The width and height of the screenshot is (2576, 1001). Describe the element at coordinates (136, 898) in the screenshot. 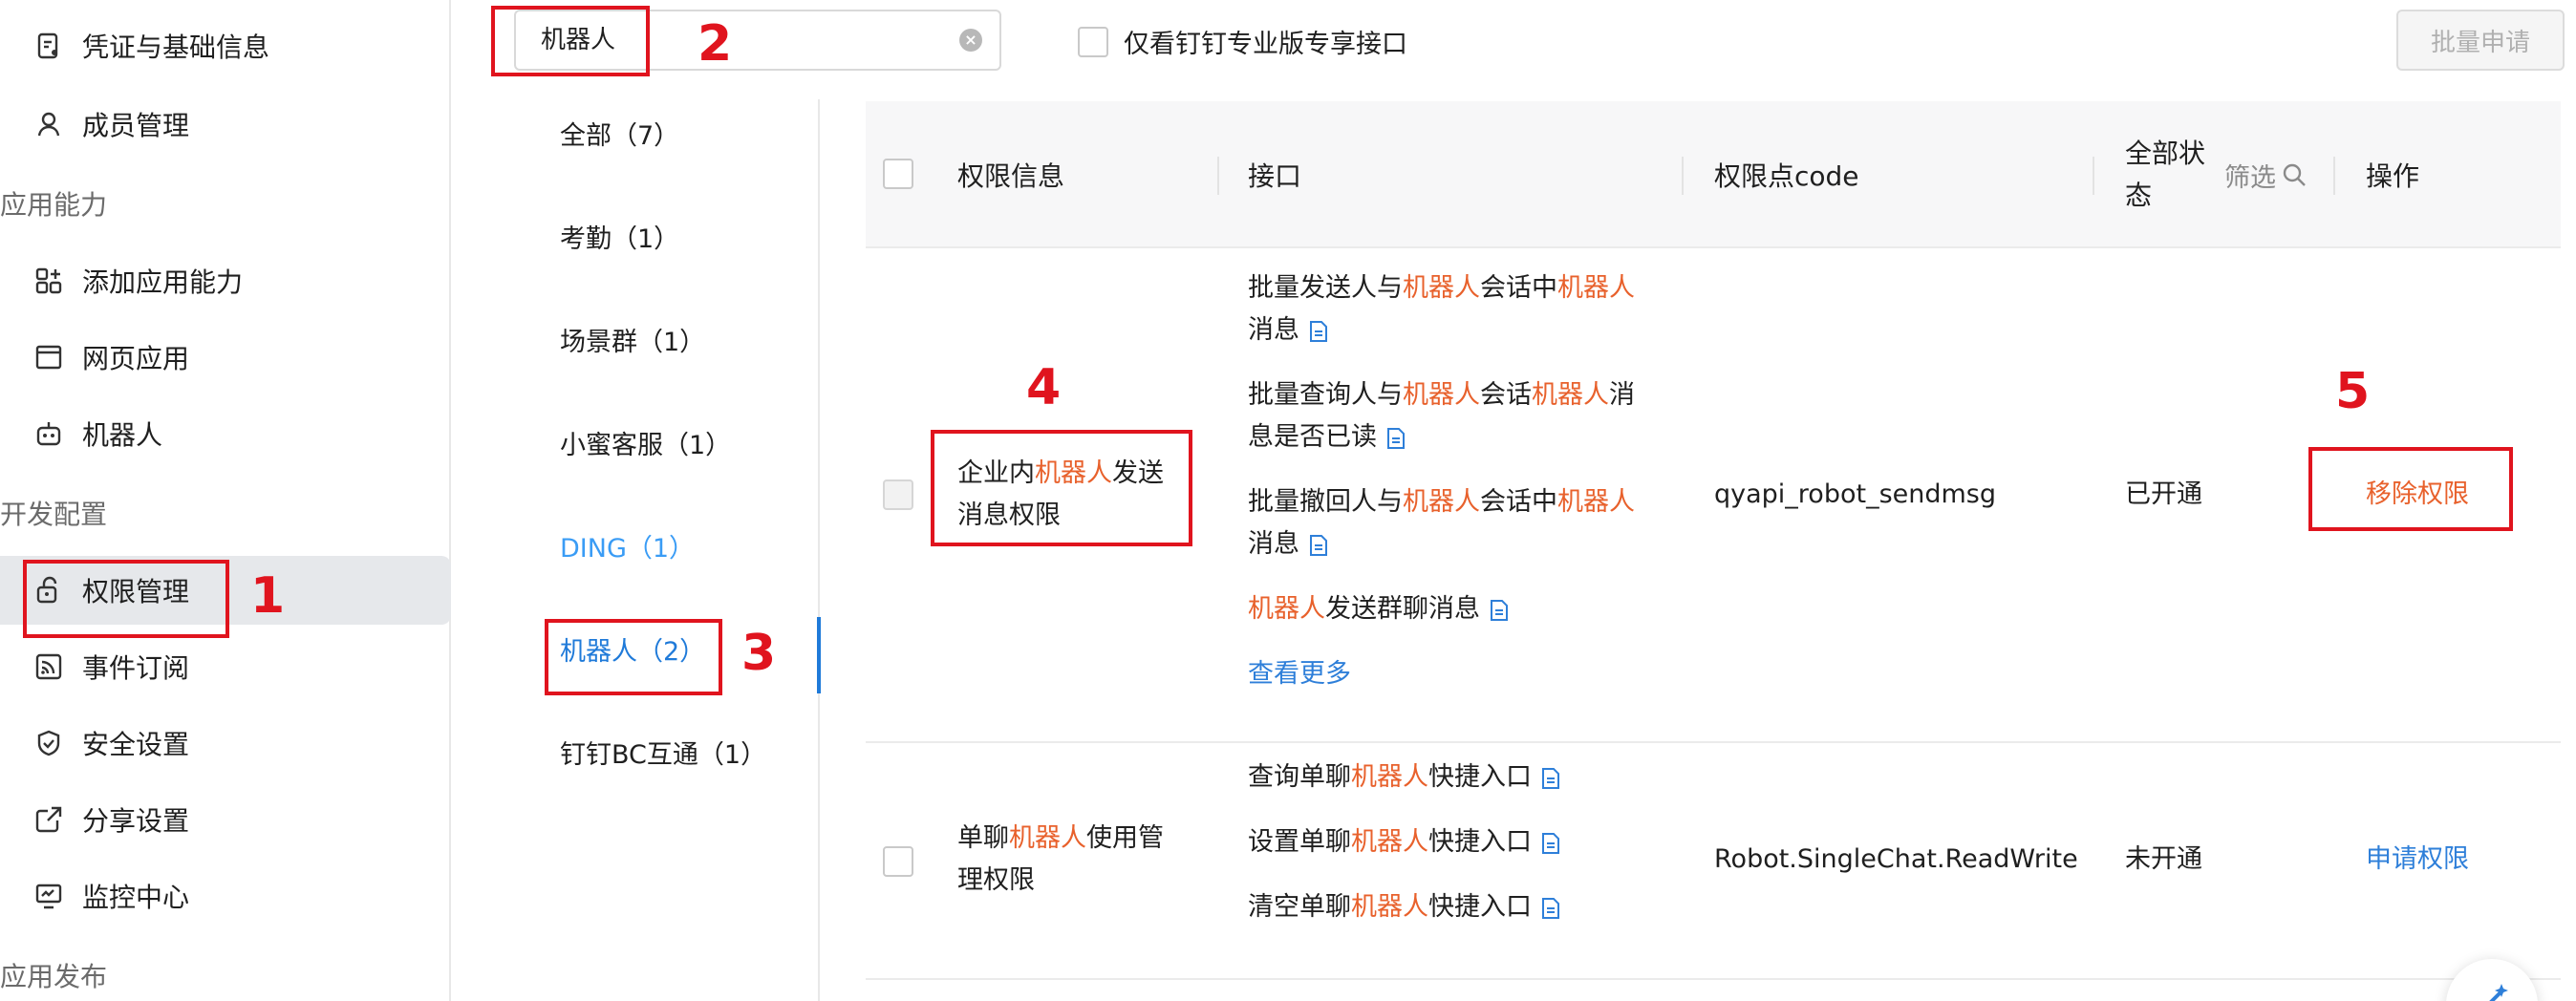

I see `sidebar-item-label: 监控中心` at that location.